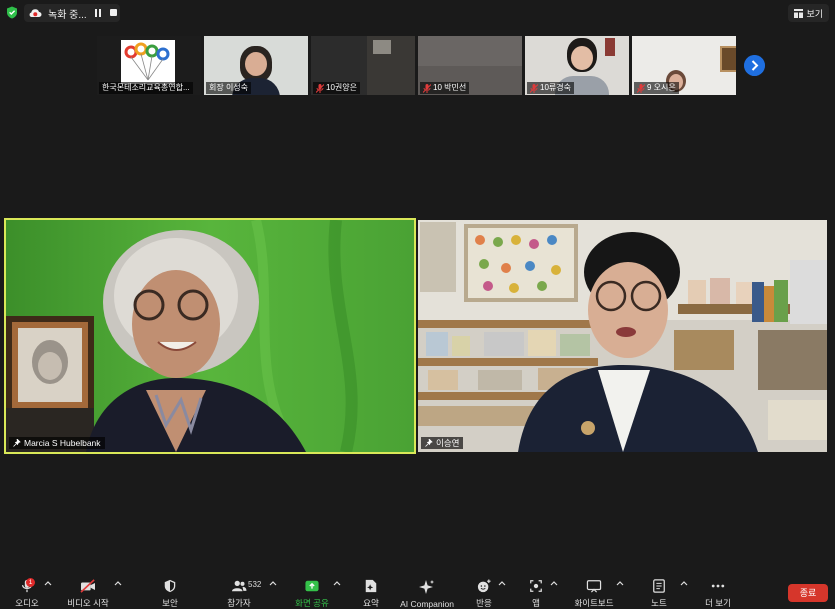 The height and width of the screenshot is (609, 835). I want to click on participant-name-tag: 회장 이성숙, so click(229, 88).